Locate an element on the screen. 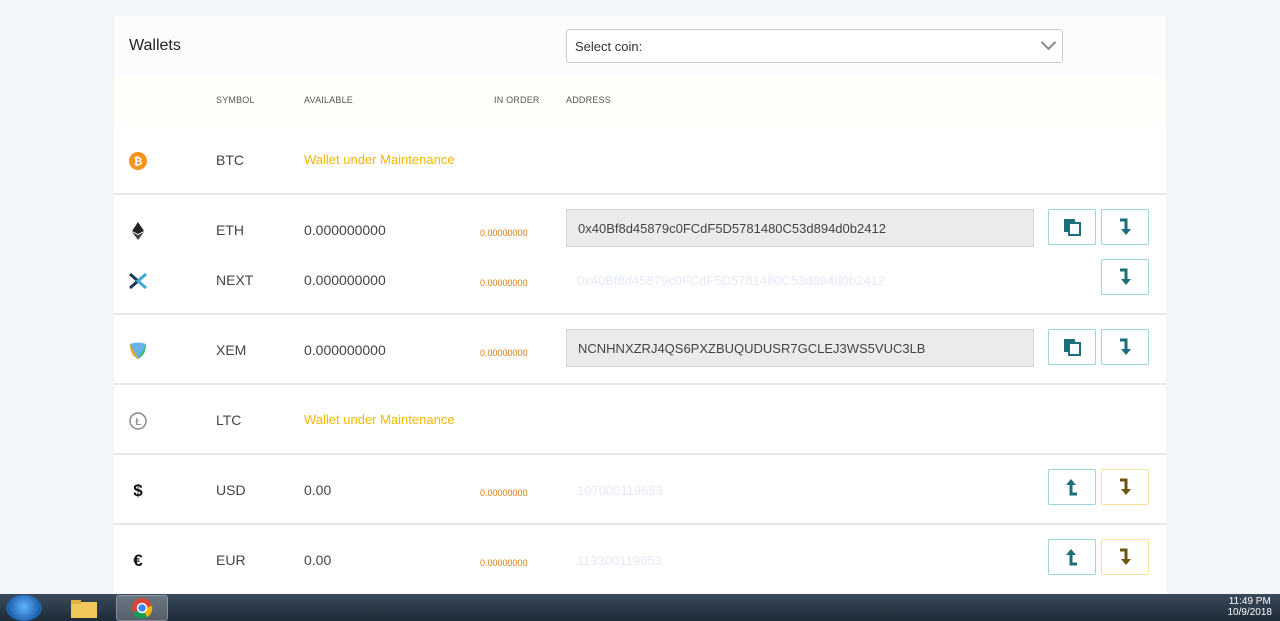 The width and height of the screenshot is (1280, 621). taskbar: 11:49 PM 10/9/2018 is located at coordinates (640, 607).